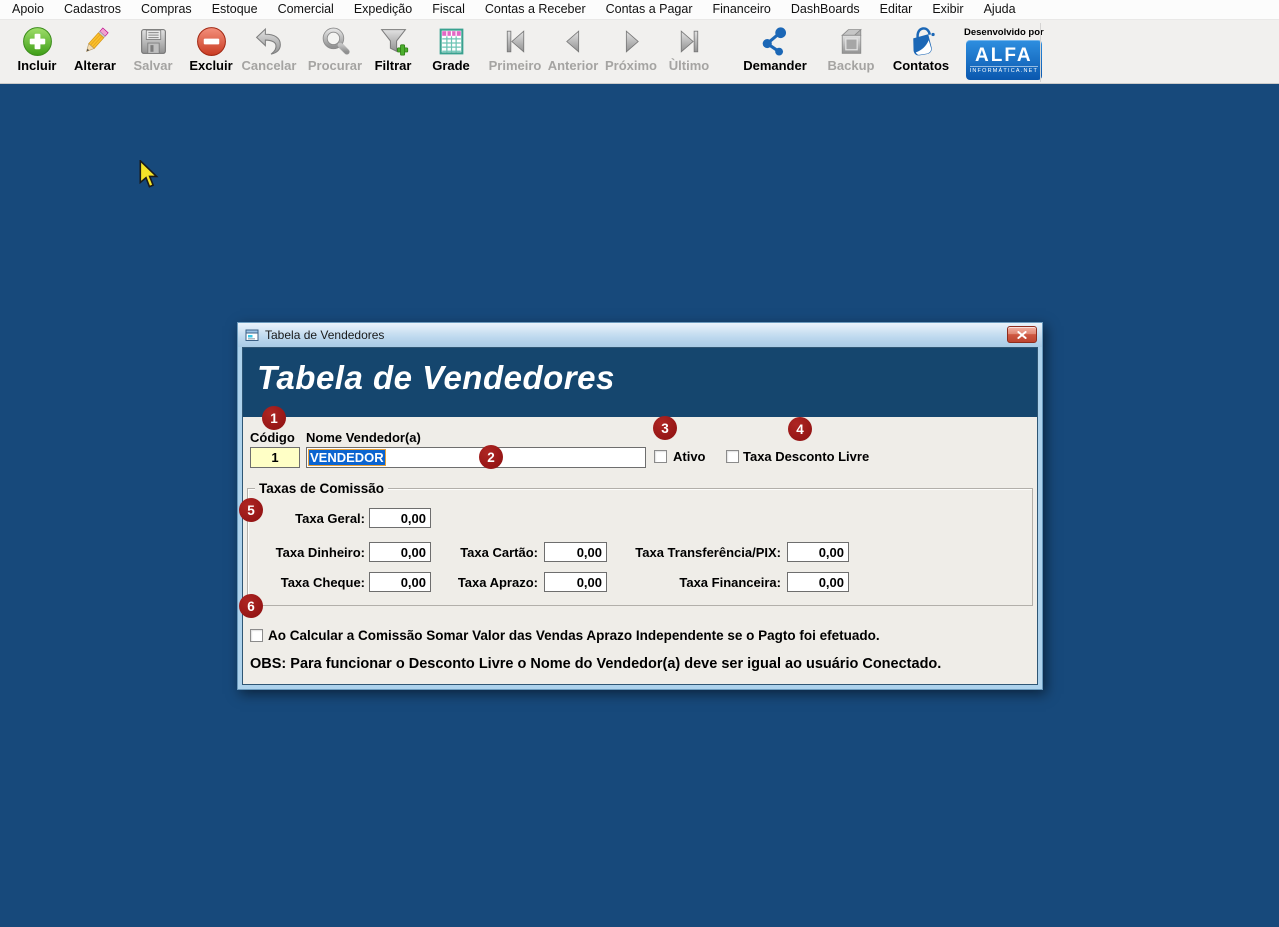  I want to click on menu-item-comercial: Comercial, so click(306, 9).